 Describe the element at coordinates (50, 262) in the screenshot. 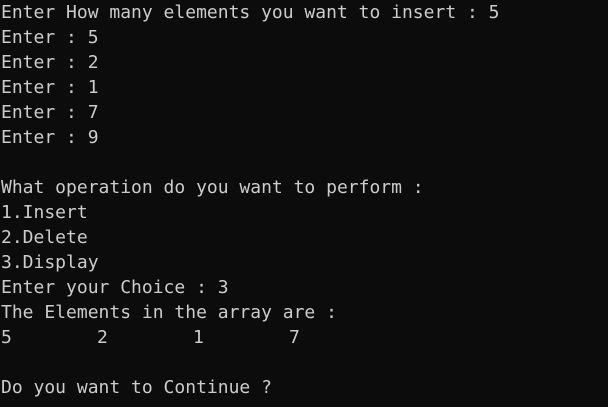

I see `menu-option-display: 3.Display` at that location.